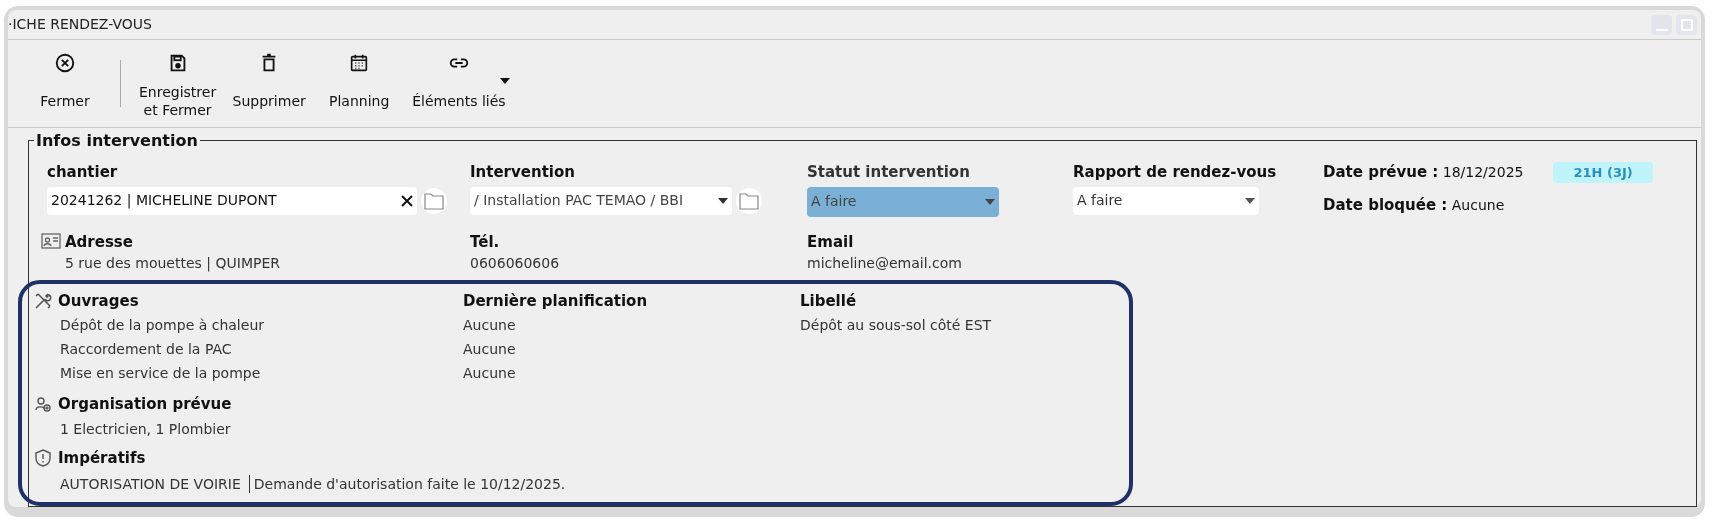 Image resolution: width=1715 pixels, height=523 pixels. Describe the element at coordinates (515, 263) in the screenshot. I see `field-value: 0606060606` at that location.